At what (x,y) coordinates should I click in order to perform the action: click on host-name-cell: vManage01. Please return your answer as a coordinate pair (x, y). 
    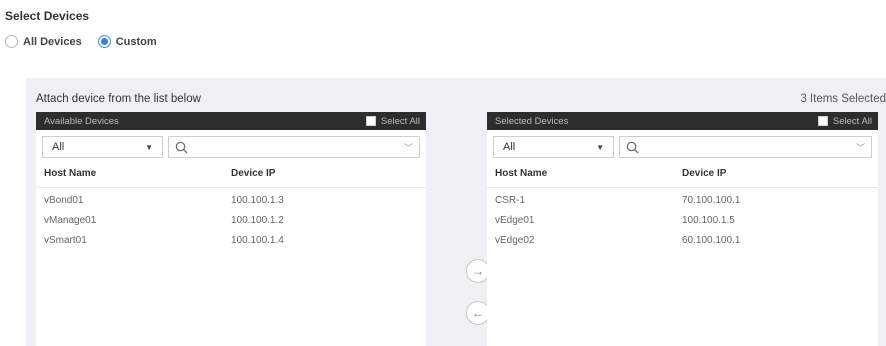
    Looking at the image, I should click on (70, 220).